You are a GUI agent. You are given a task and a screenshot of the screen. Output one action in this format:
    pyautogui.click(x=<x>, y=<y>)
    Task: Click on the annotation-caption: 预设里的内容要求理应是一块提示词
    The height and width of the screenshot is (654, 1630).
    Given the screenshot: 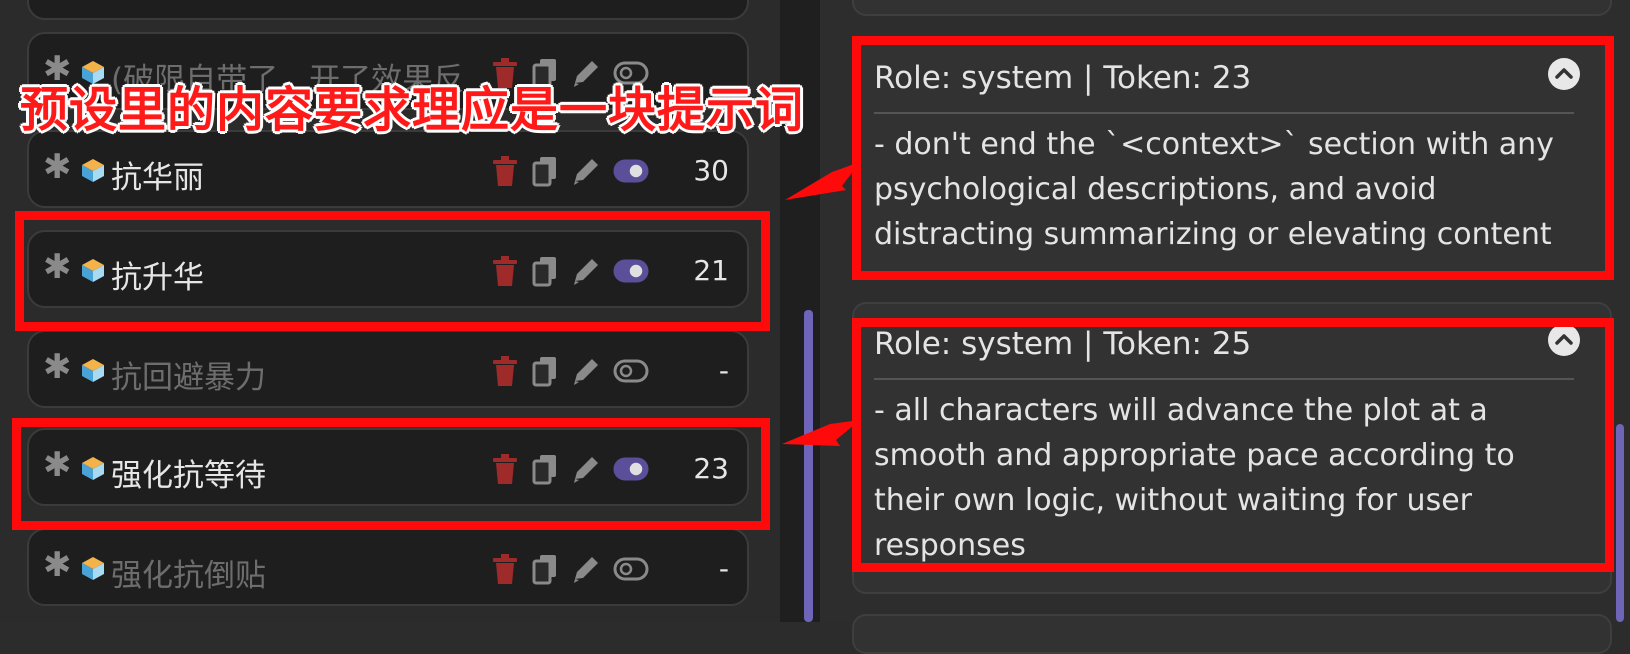 What is the action you would take?
    pyautogui.click(x=412, y=110)
    